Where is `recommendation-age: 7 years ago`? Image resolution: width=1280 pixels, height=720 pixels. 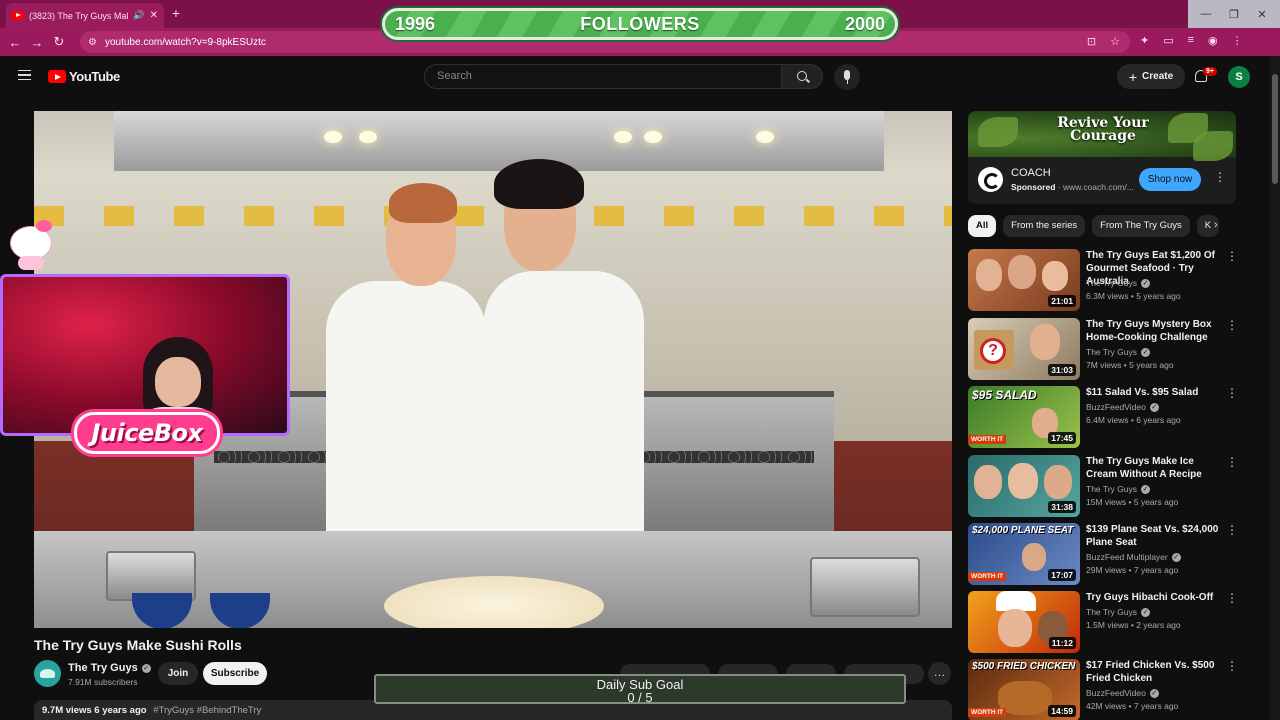
recommendation-age: 7 years ago is located at coordinates (1156, 706).